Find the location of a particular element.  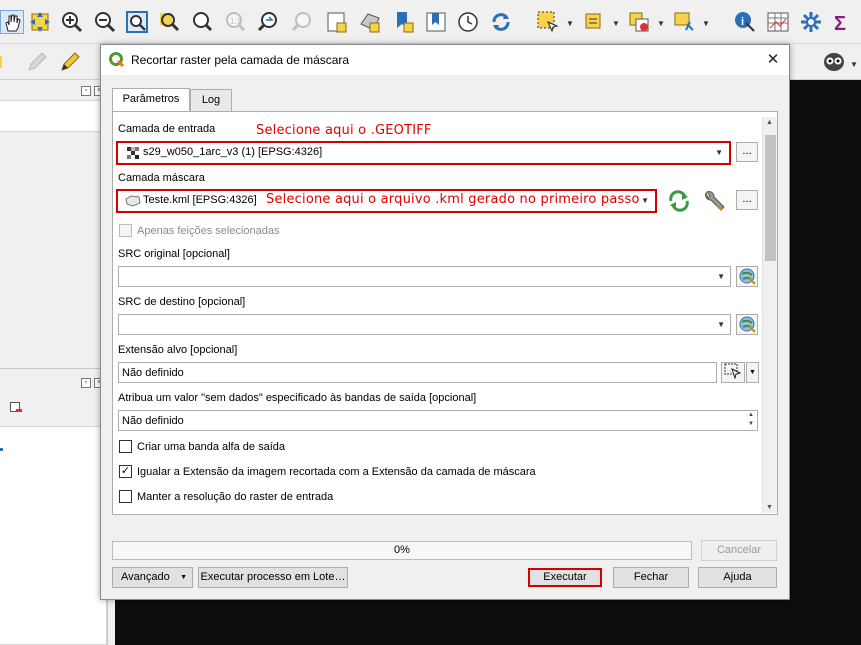

nodata-spinbox: Não definido ▲ ▼ is located at coordinates (438, 420).